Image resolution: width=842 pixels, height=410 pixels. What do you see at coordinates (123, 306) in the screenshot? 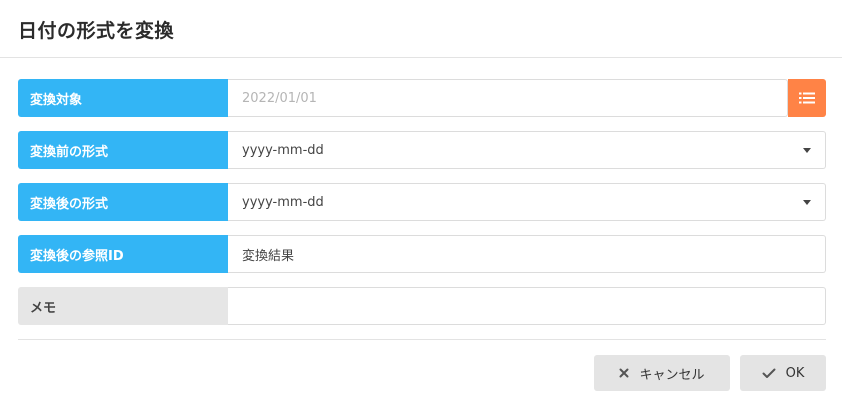
I see `memo-label: メモ` at bounding box center [123, 306].